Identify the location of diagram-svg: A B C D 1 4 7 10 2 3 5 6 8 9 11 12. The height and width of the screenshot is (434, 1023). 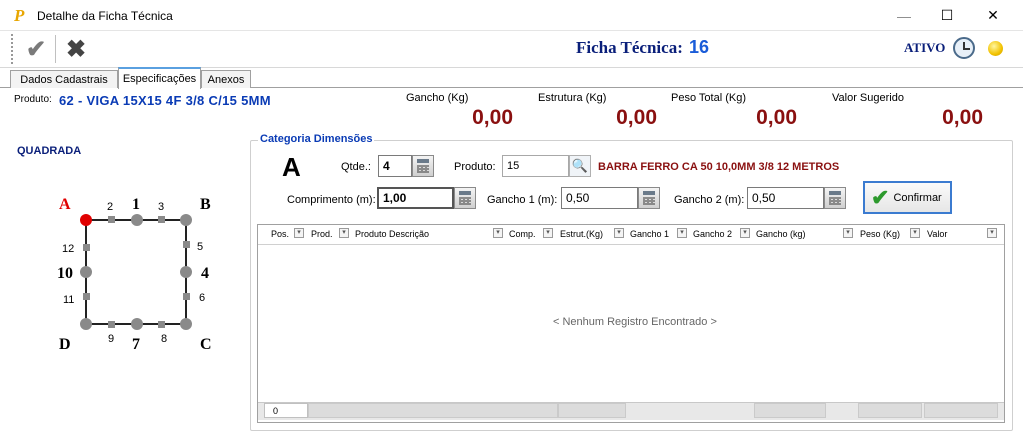
(134, 274).